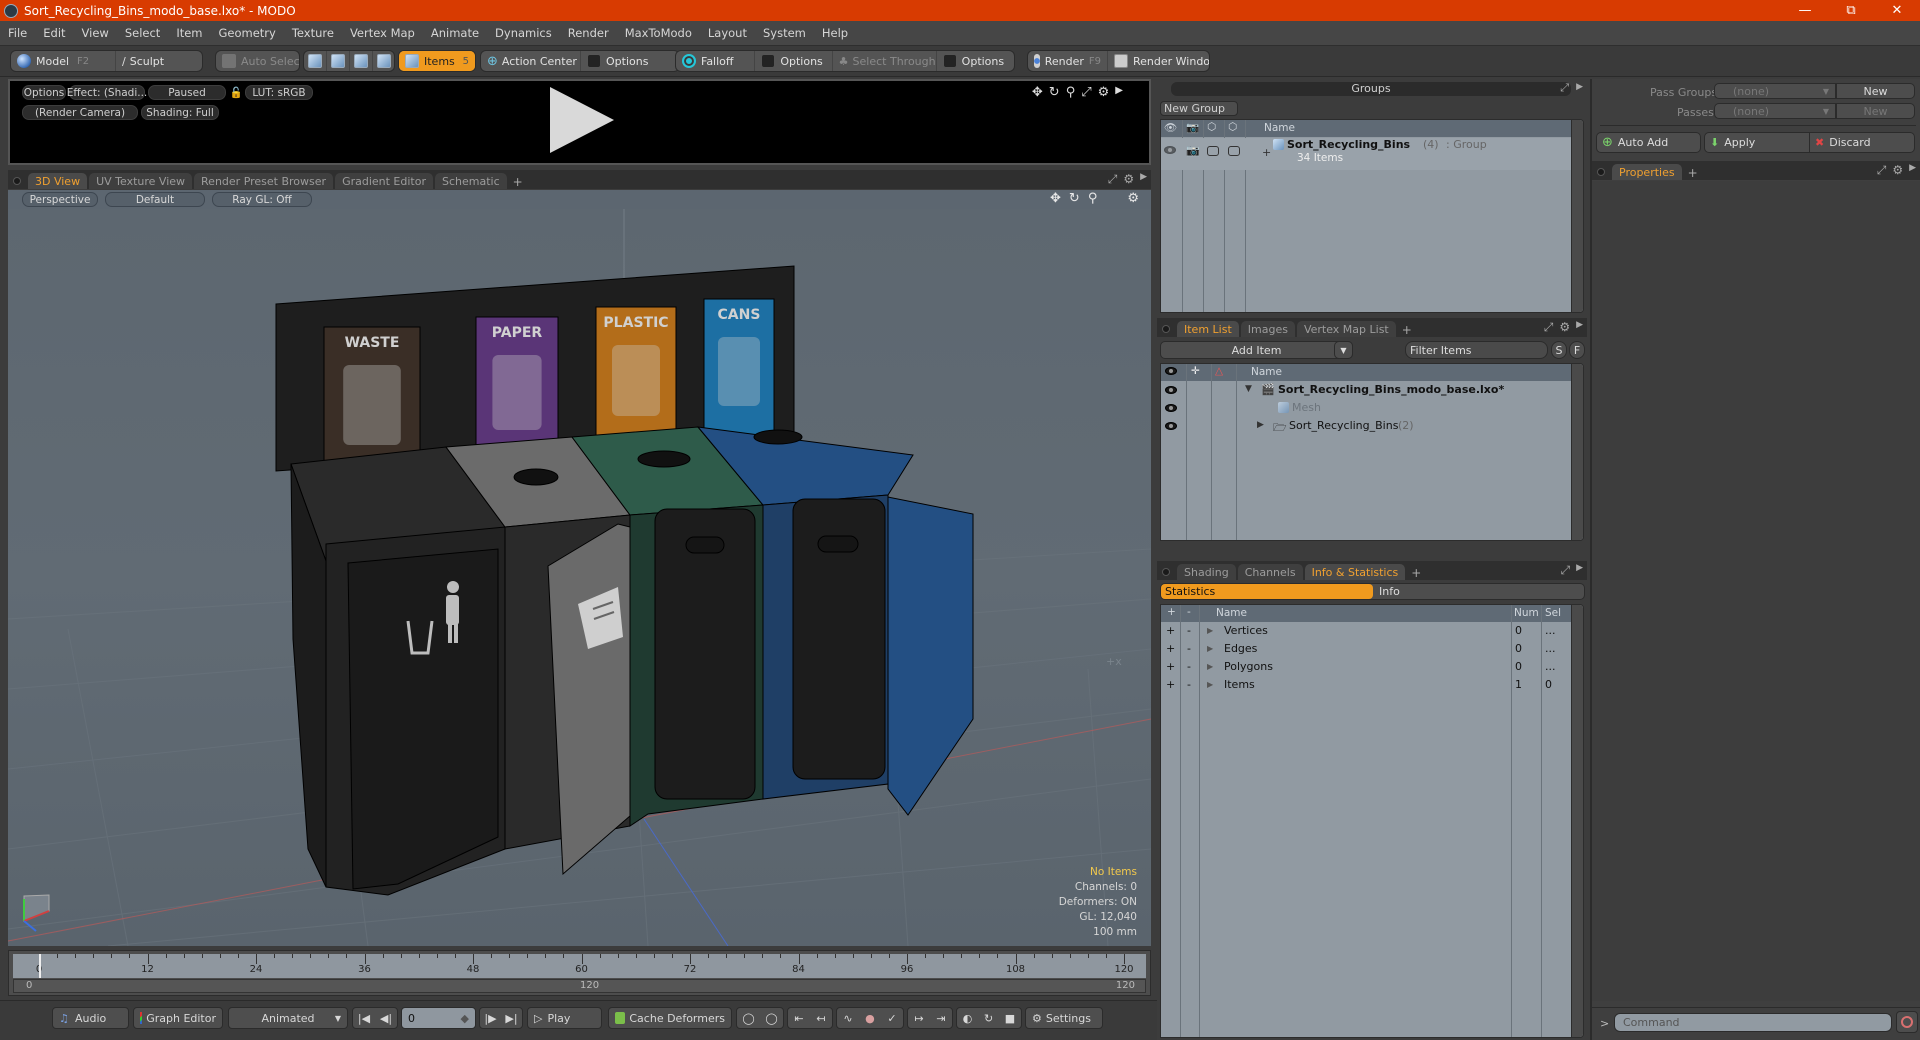 The image size is (1920, 1040). I want to click on tab-schematic: Schematic, so click(471, 181).